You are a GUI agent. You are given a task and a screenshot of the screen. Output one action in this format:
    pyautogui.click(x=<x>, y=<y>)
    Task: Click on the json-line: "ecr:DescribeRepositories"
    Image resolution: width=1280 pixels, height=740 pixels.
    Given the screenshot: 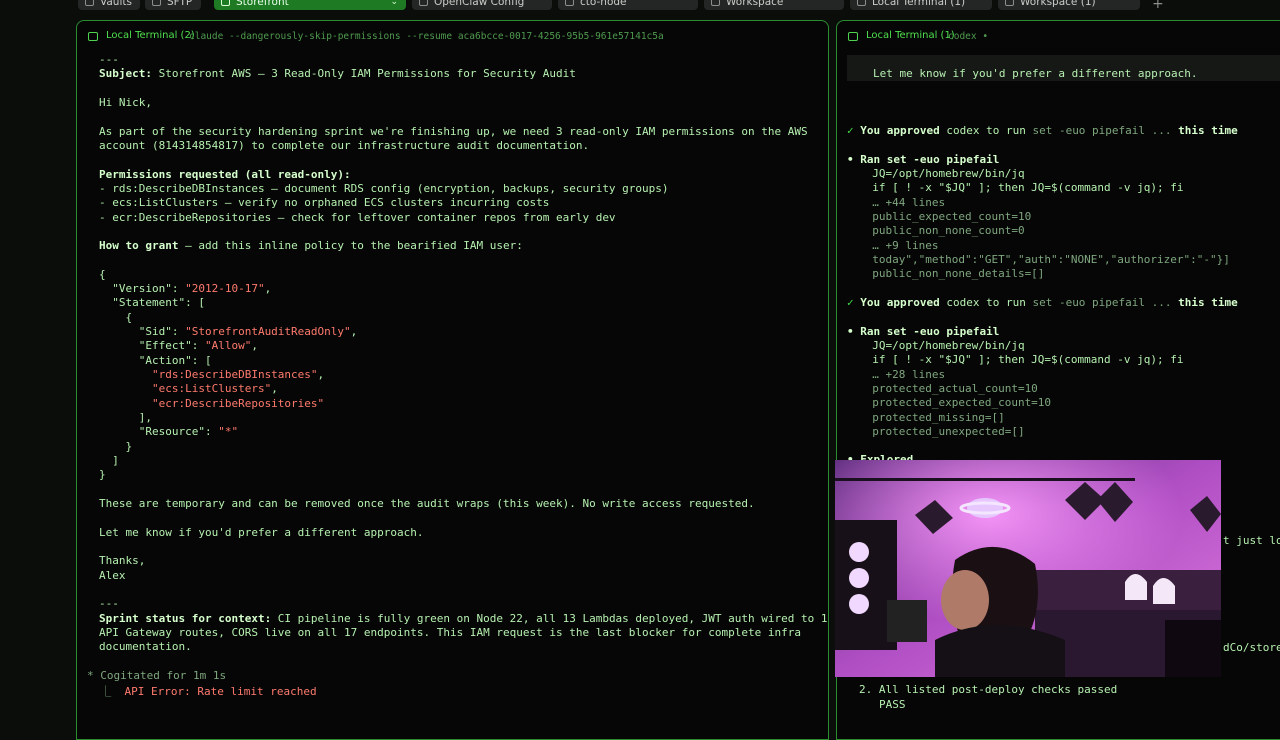 What is the action you would take?
    pyautogui.click(x=212, y=403)
    